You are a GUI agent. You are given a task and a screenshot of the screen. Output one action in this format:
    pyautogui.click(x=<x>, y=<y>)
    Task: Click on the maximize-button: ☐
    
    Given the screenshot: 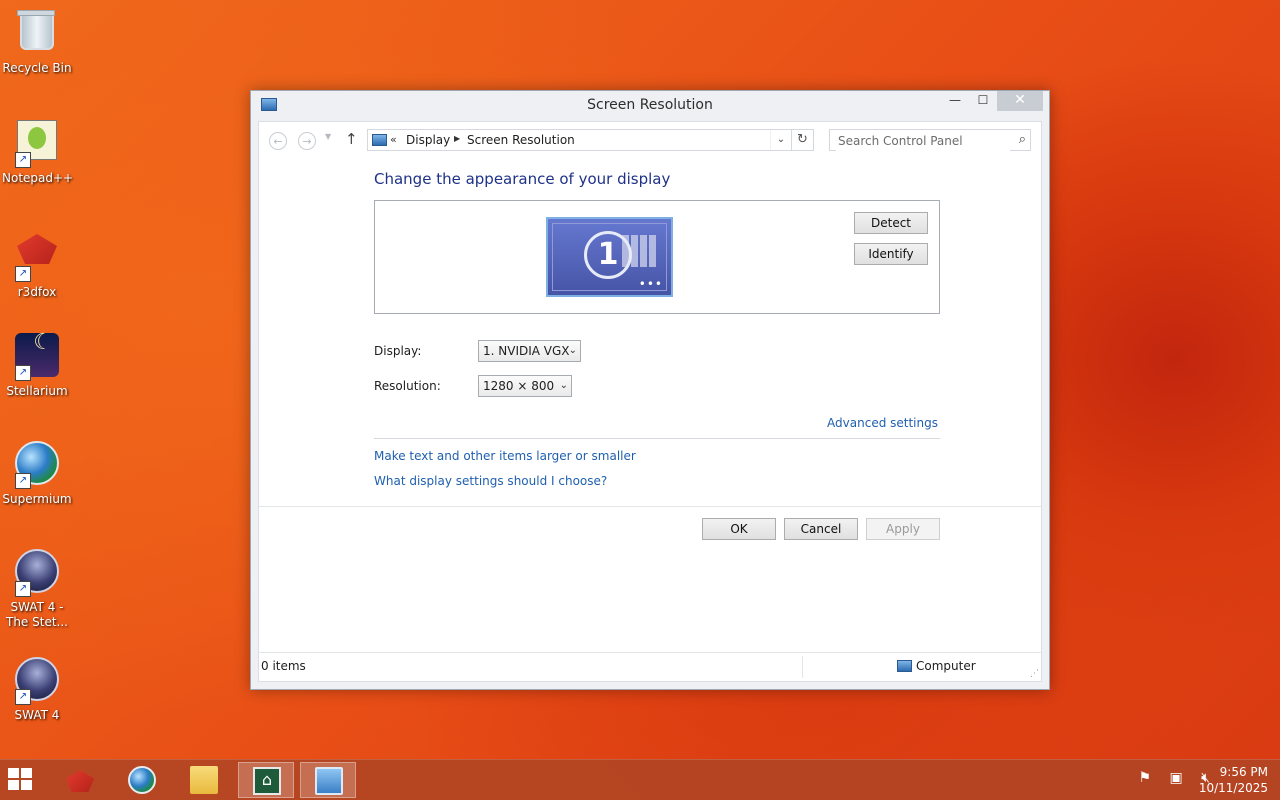 What is the action you would take?
    pyautogui.click(x=983, y=101)
    